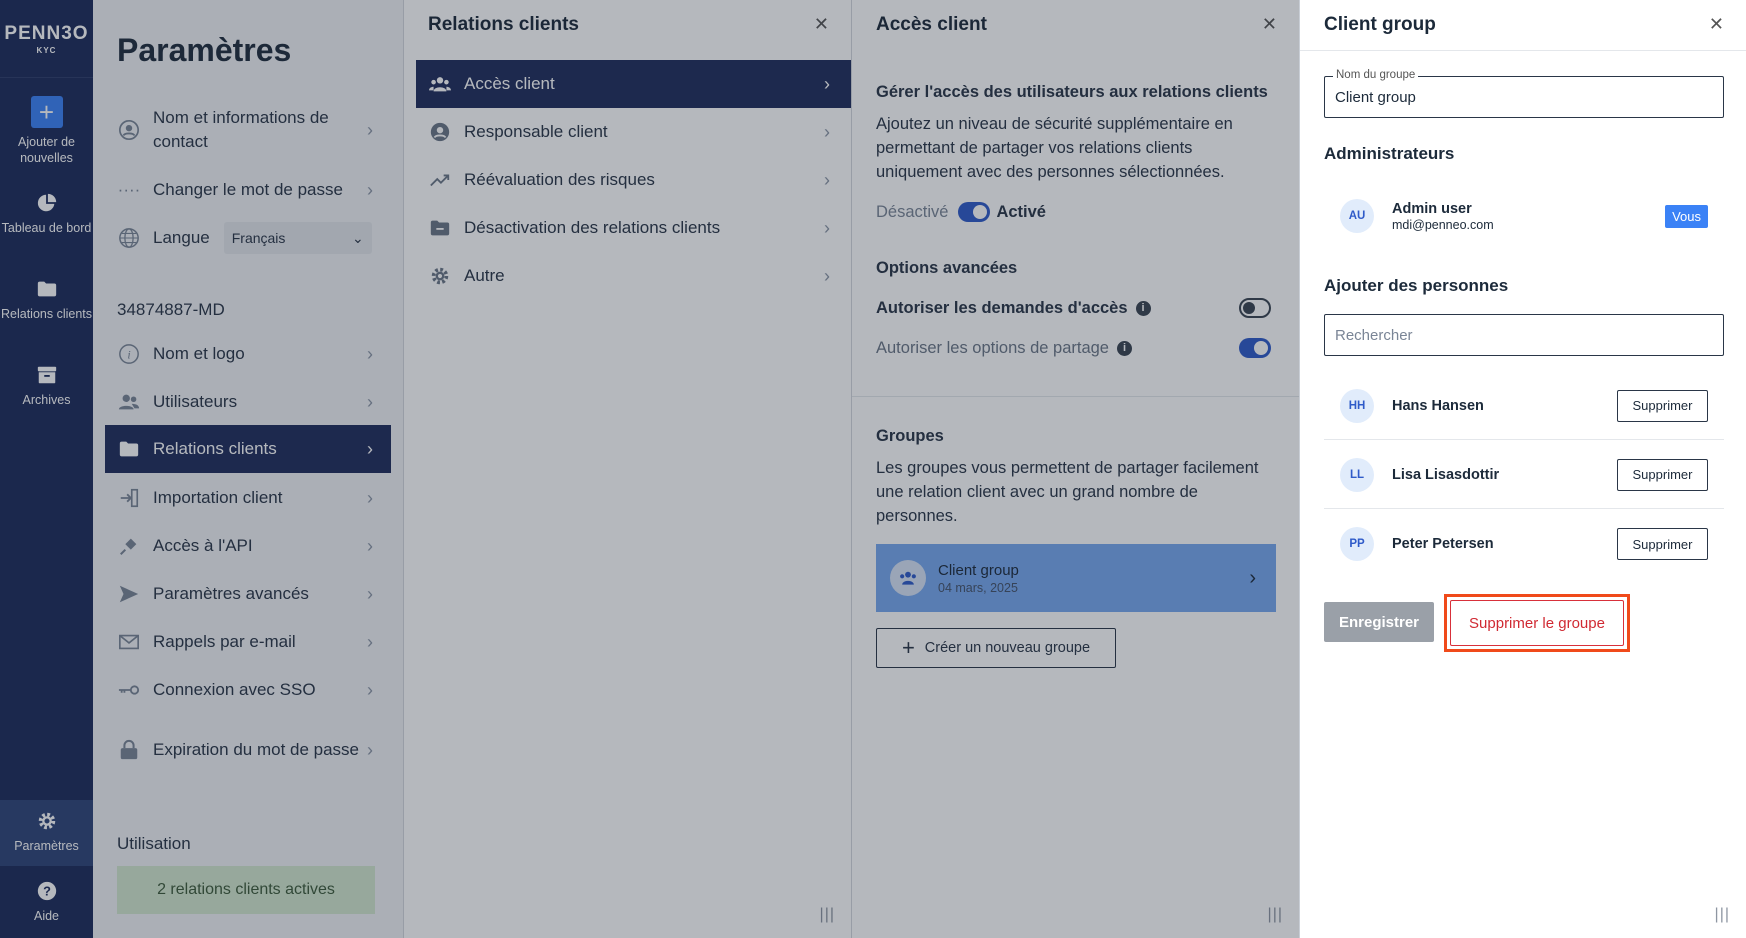  Describe the element at coordinates (1443, 544) in the screenshot. I see `member-name: Peter Petersen` at that location.